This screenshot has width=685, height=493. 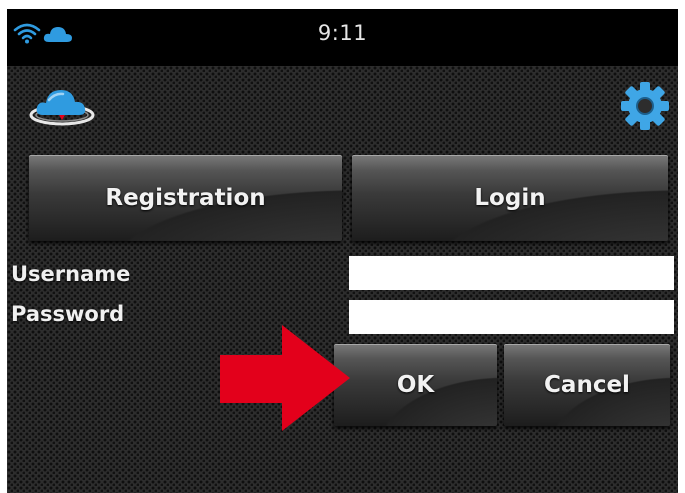 I want to click on gear-icon, so click(x=645, y=106).